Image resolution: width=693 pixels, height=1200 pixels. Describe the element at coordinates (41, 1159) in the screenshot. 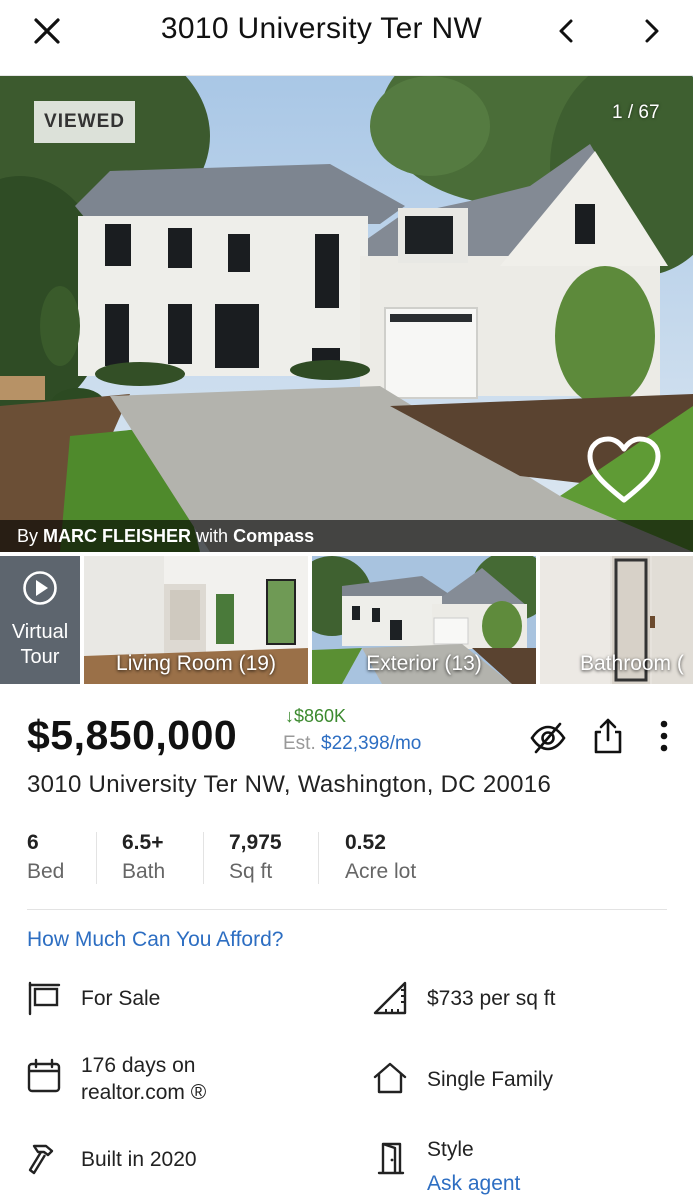

I see `hammer-icon` at that location.